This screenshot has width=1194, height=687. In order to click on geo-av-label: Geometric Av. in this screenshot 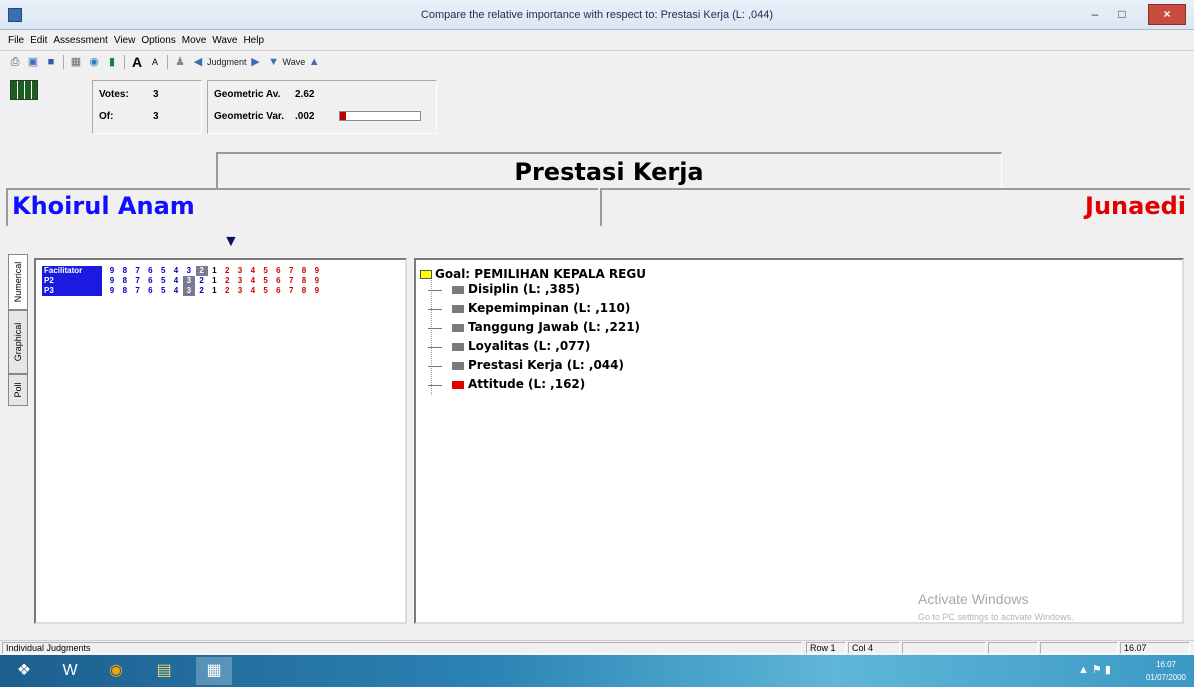, I will do `click(247, 94)`.